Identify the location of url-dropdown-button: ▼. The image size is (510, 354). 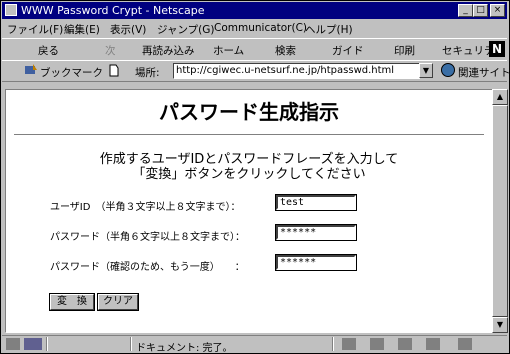
(426, 70).